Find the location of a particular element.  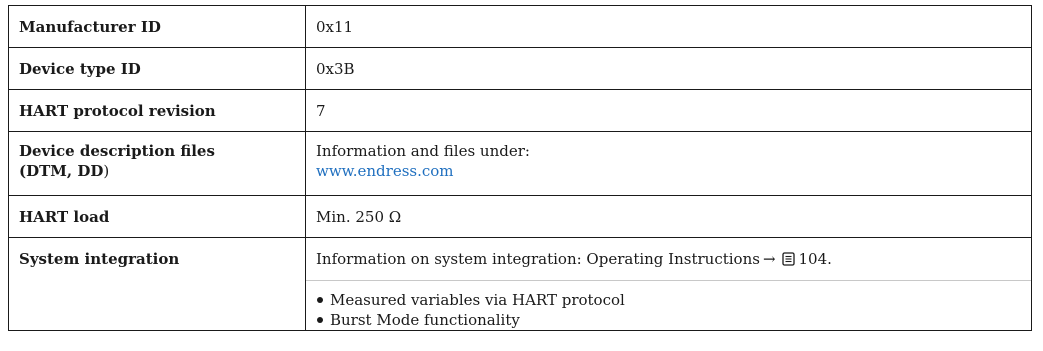

row-label: Manufacturer ID is located at coordinates (157, 26).